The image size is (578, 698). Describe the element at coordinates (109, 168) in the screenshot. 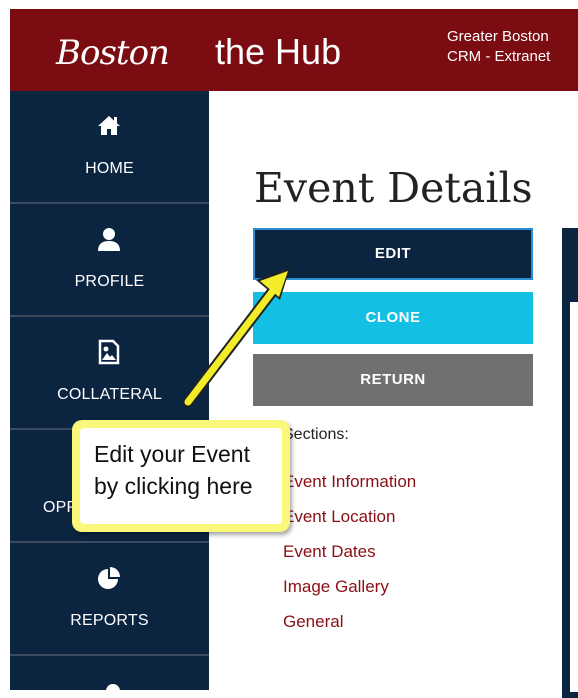

I see `sidebar-item-label: HOME` at that location.